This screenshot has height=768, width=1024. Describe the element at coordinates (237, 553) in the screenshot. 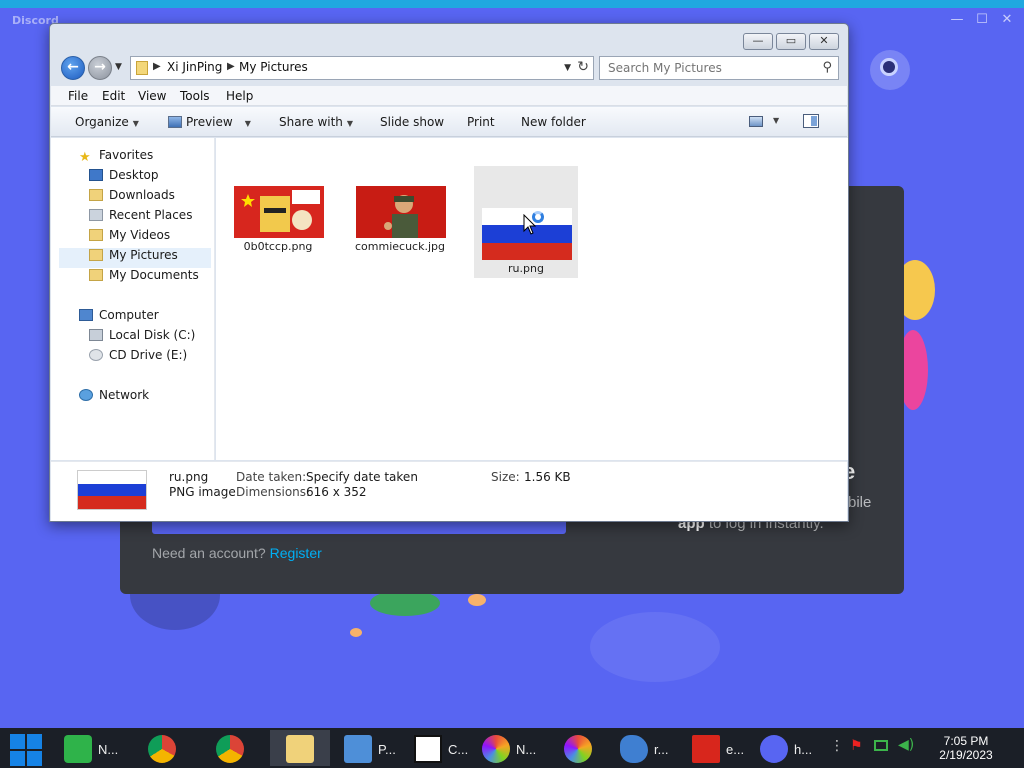

I see `need-account-text: Need an account? Register` at that location.